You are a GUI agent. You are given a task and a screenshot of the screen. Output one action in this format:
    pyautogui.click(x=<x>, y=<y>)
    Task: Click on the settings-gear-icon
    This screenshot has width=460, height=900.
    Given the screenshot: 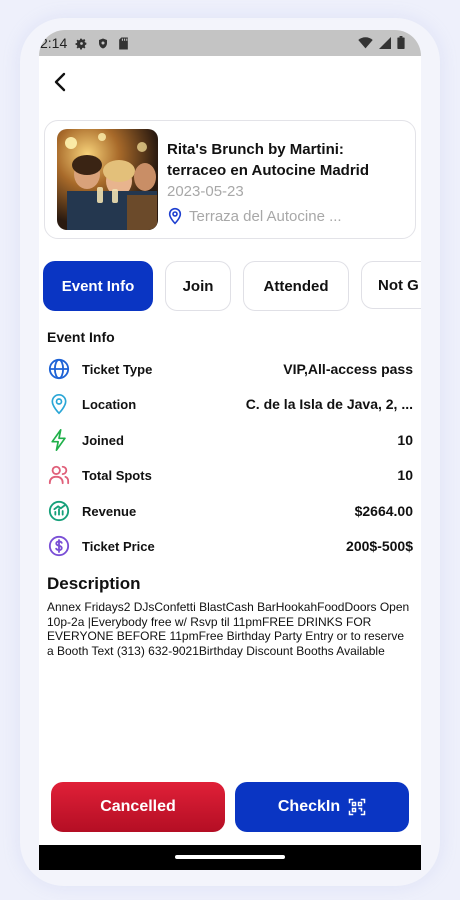 What is the action you would take?
    pyautogui.click(x=81, y=44)
    